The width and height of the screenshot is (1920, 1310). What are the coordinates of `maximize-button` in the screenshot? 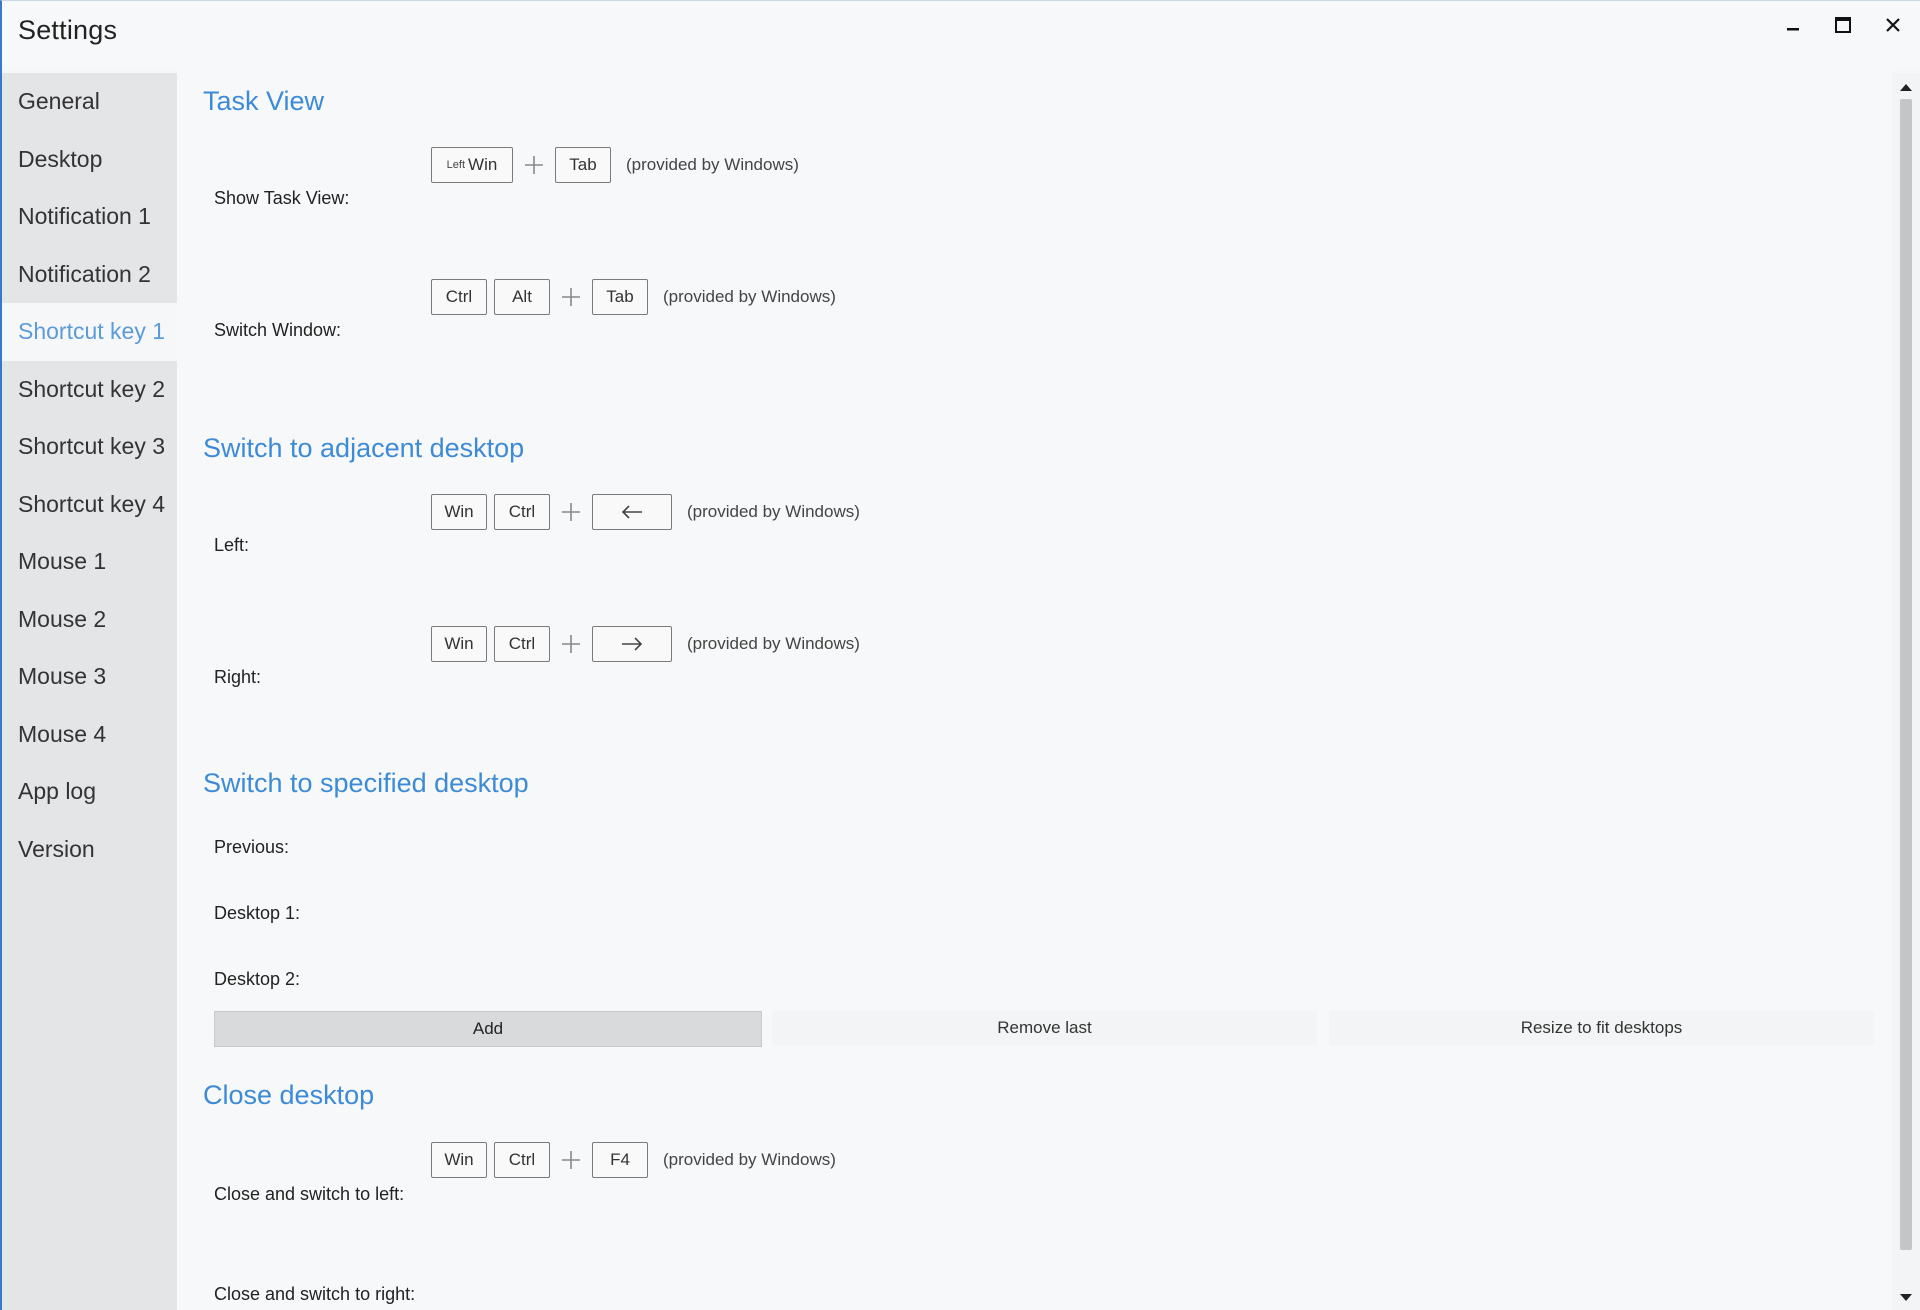 It's located at (1843, 25).